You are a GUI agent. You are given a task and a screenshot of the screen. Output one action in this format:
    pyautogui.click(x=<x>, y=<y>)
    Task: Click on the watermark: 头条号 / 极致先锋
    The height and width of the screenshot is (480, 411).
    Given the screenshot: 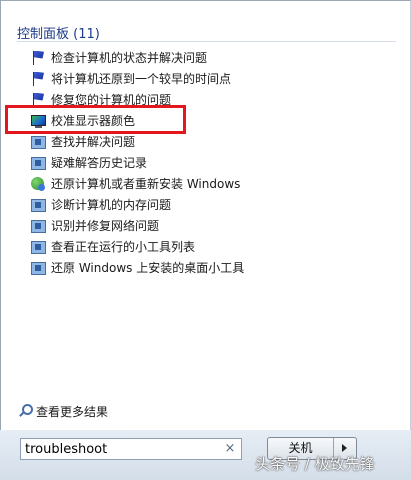 What is the action you would take?
    pyautogui.click(x=315, y=464)
    